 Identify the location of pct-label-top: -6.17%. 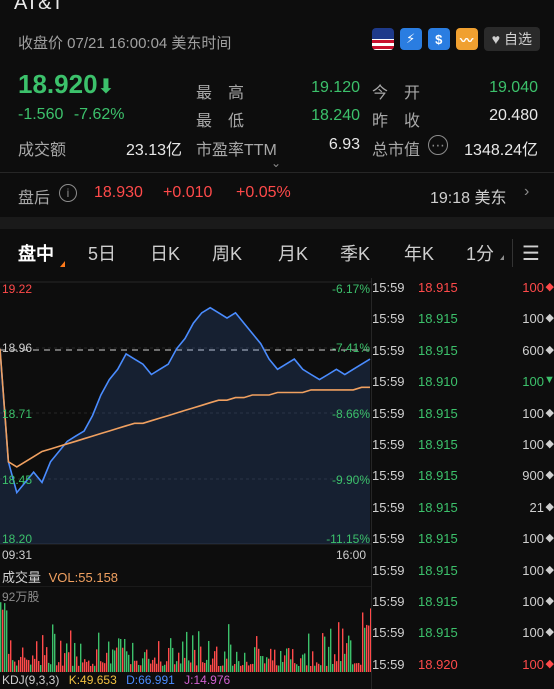
(350, 289).